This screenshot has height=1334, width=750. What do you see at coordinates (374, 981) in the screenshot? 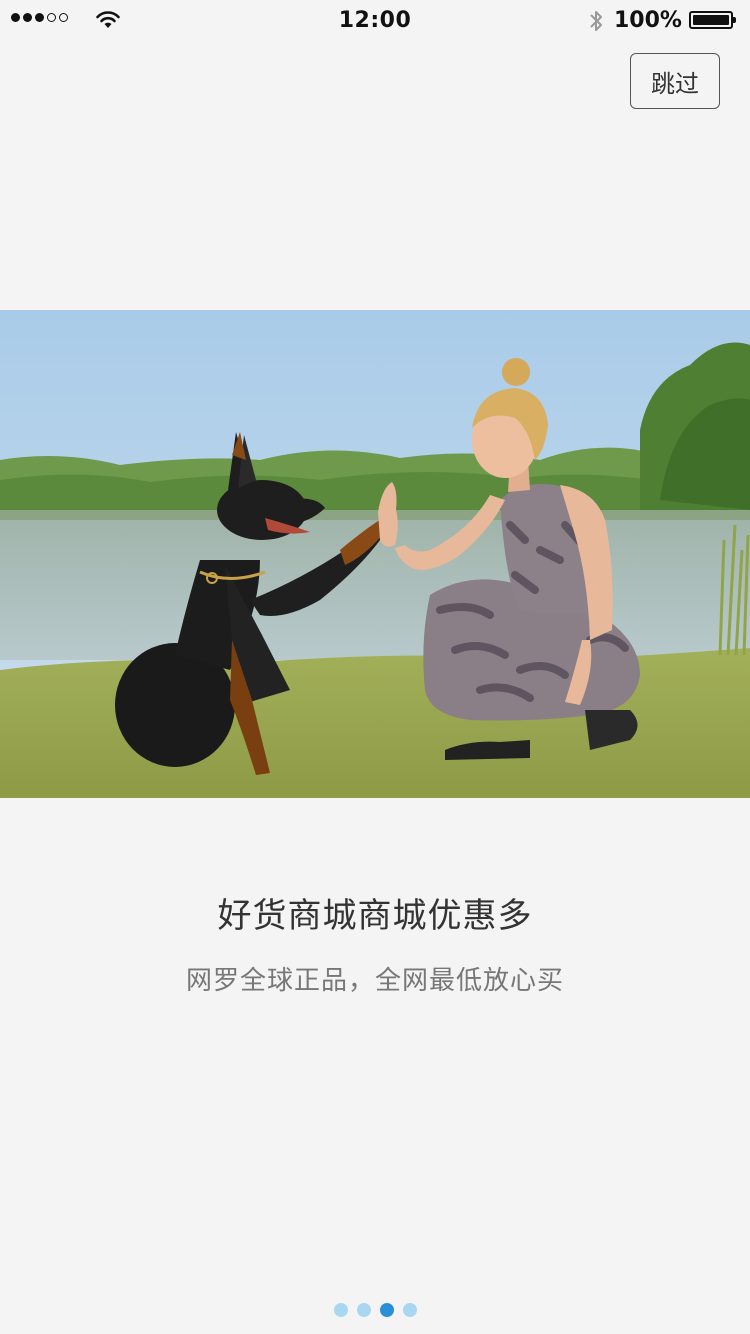
I see `slide-subtitle: 网罗全球正品，全网最低放心买` at bounding box center [374, 981].